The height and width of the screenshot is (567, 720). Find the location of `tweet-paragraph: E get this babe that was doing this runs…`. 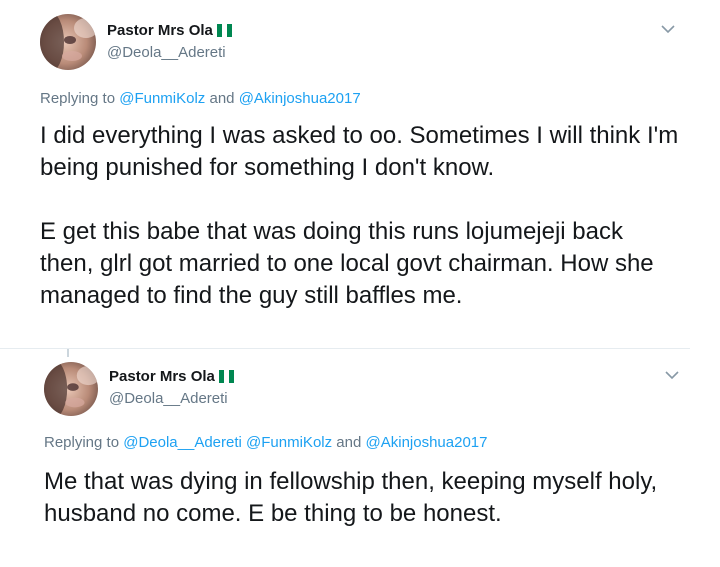

tweet-paragraph: E get this babe that was doing this runs… is located at coordinates (347, 263).